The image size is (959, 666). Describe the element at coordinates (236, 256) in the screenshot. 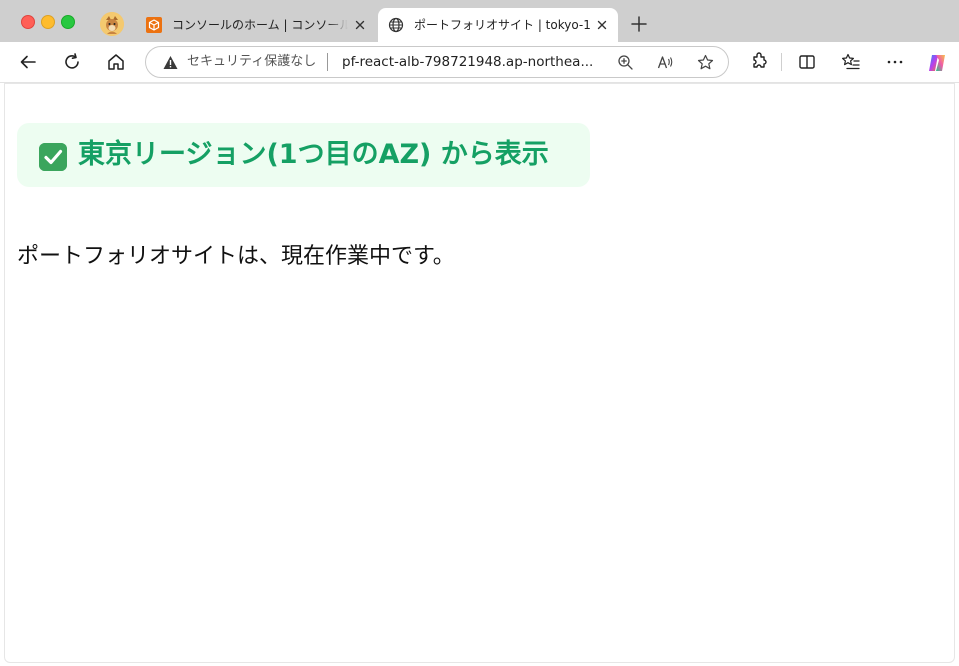

I see `status-message: ポートフォリオサイトは、現在作業中です。` at that location.